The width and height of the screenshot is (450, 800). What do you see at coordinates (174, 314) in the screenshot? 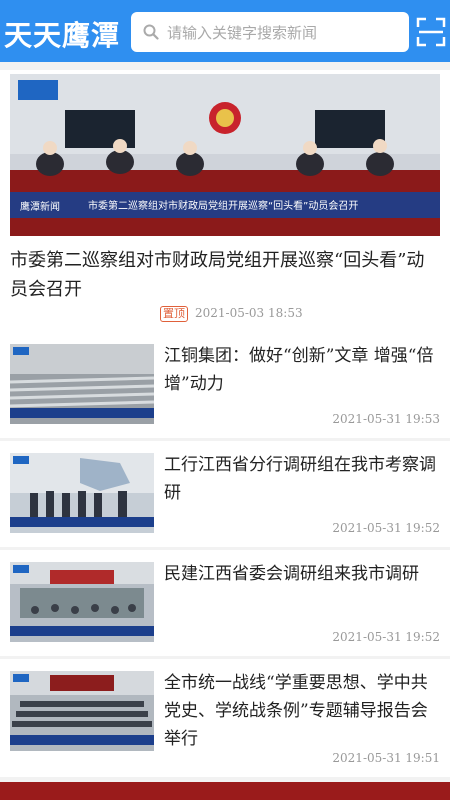
I see `pinned-badge: 置顶` at bounding box center [174, 314].